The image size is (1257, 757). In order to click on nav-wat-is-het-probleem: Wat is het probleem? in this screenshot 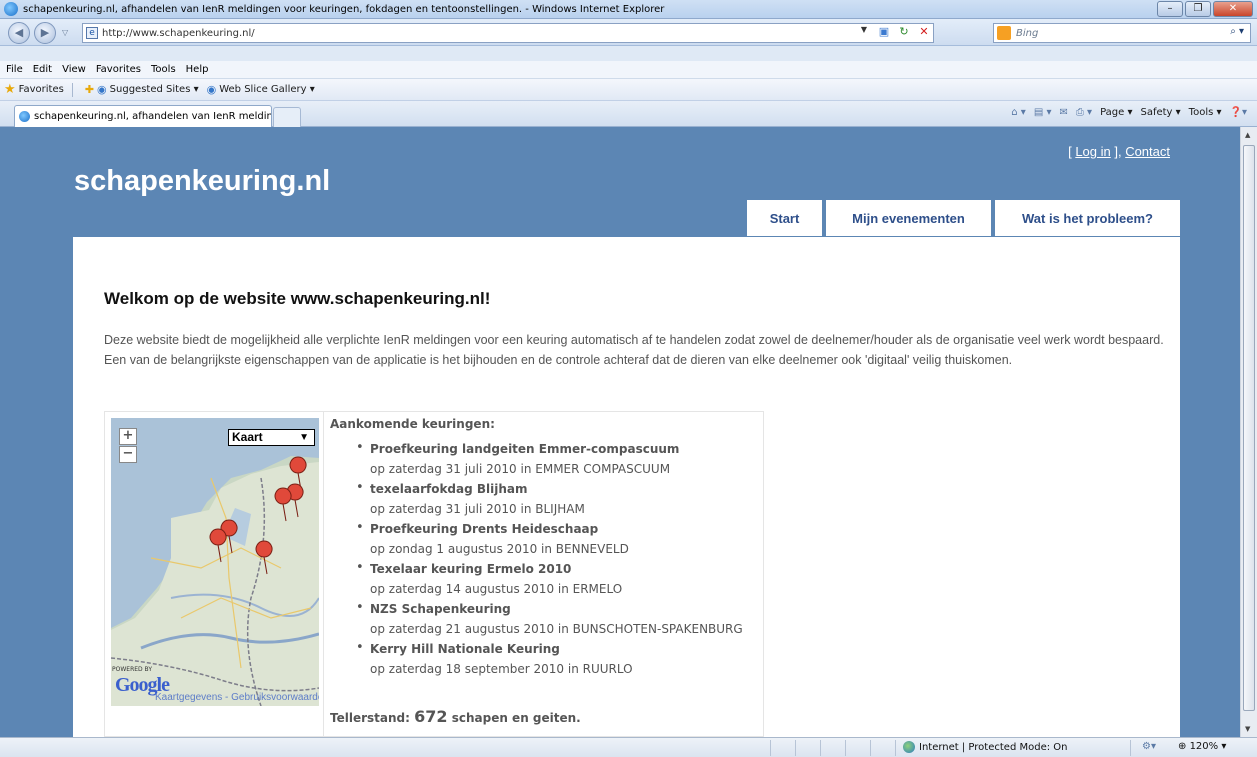, I will do `click(1087, 218)`.